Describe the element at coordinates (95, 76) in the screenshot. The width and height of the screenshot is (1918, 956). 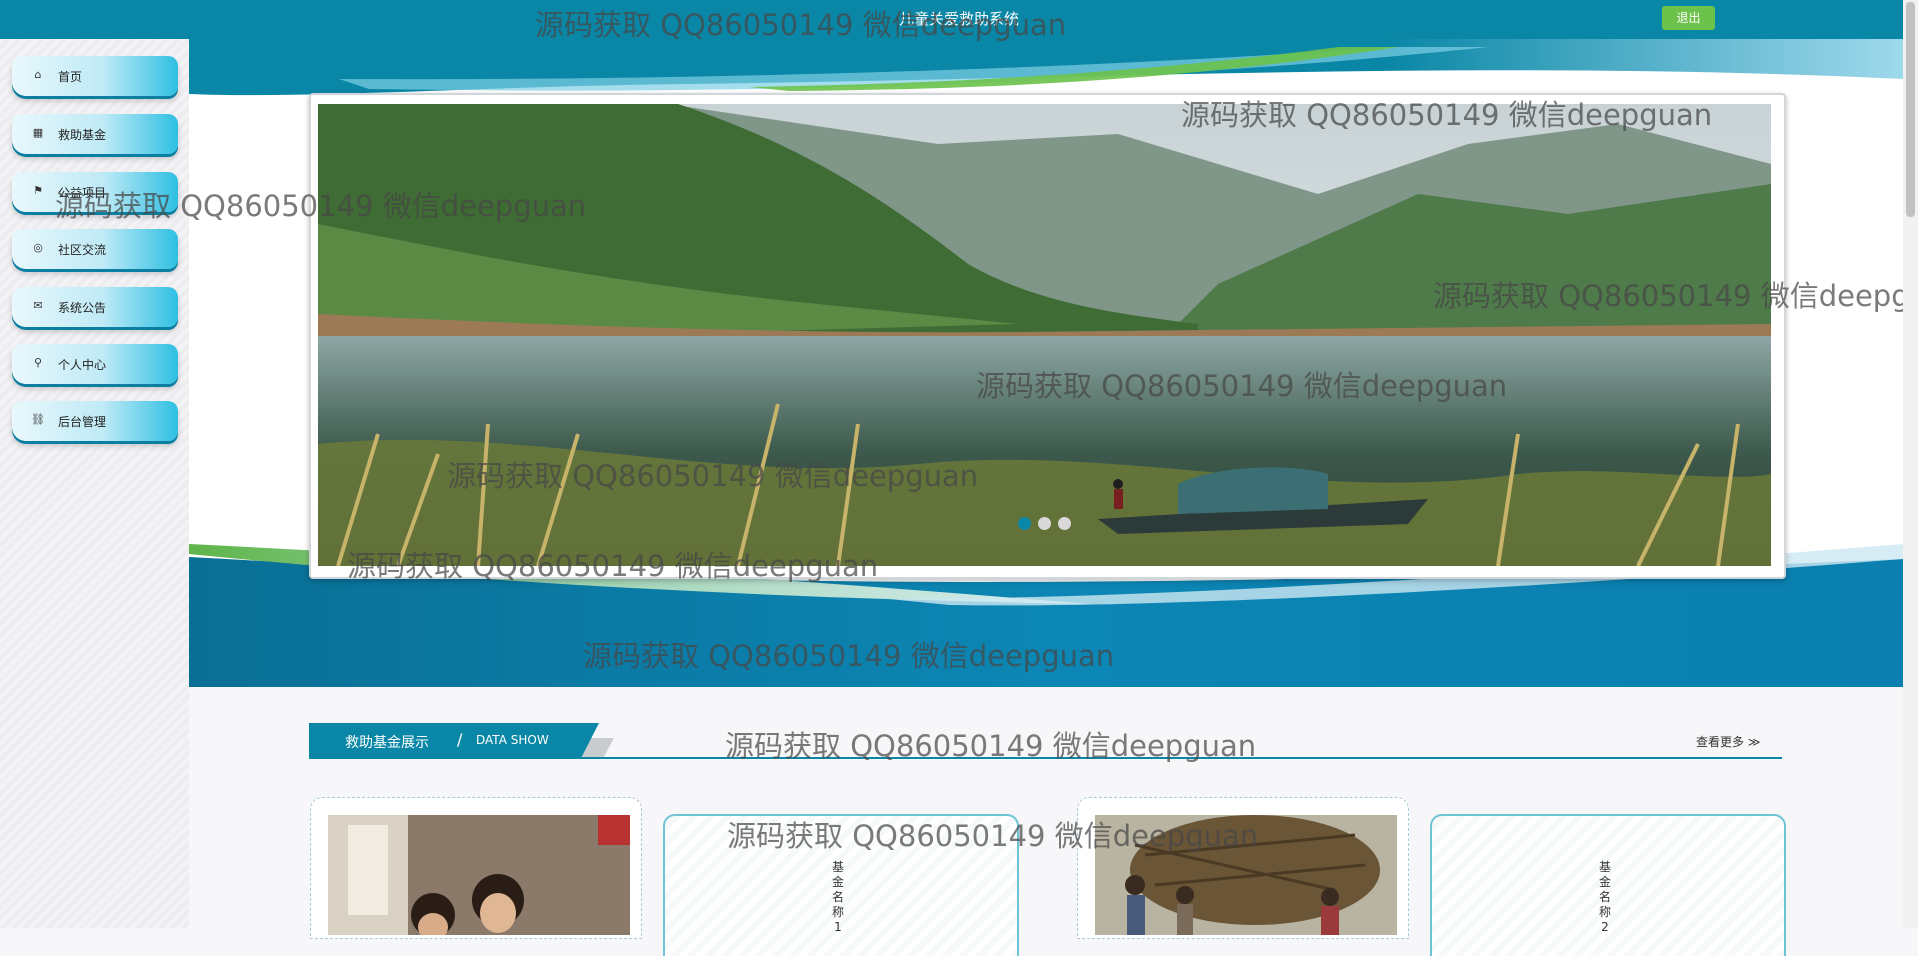
I see `sidebar-item-home: ⌂ 首页` at that location.